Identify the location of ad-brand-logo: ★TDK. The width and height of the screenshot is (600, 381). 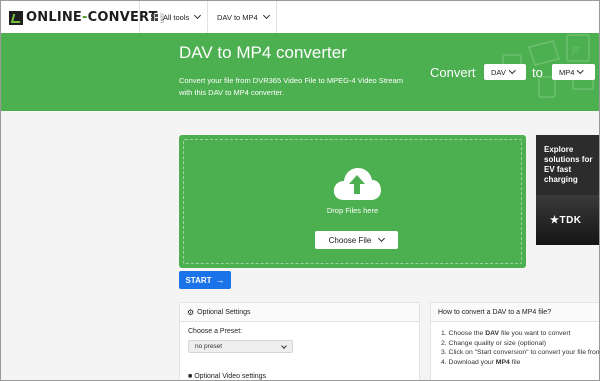
(566, 220).